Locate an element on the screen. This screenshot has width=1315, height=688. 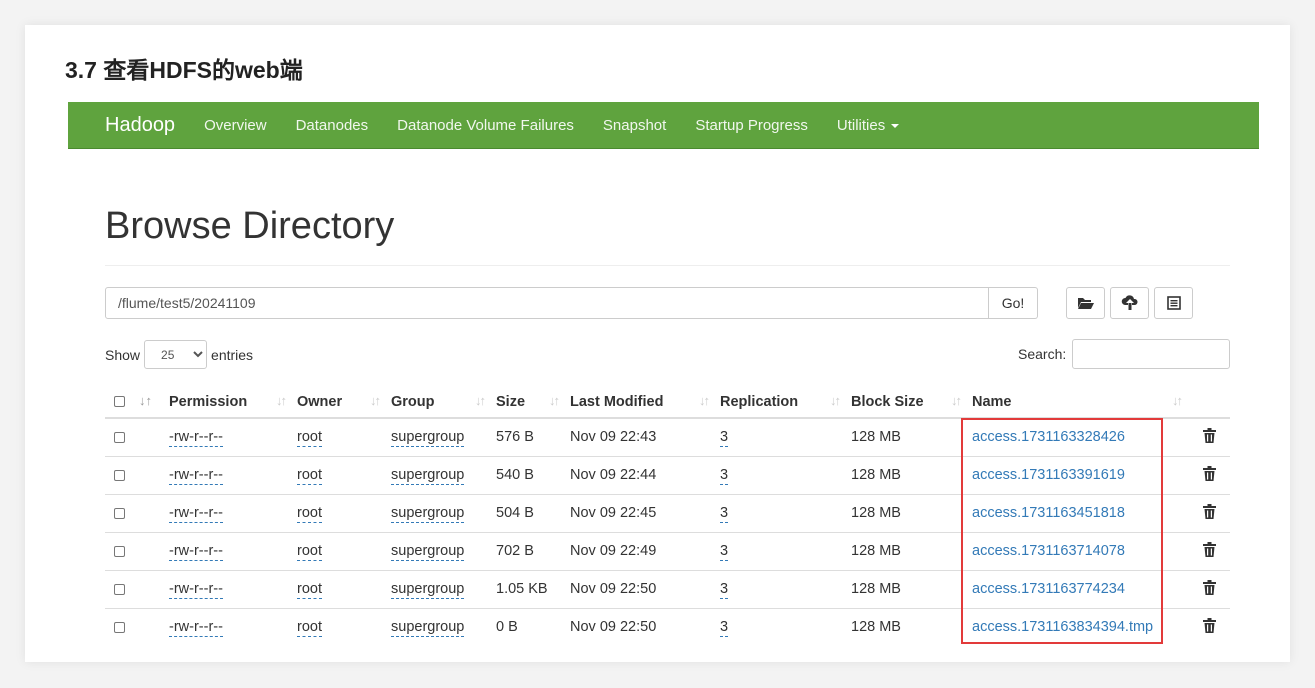
entries-length-select: 25 is located at coordinates (176, 354).